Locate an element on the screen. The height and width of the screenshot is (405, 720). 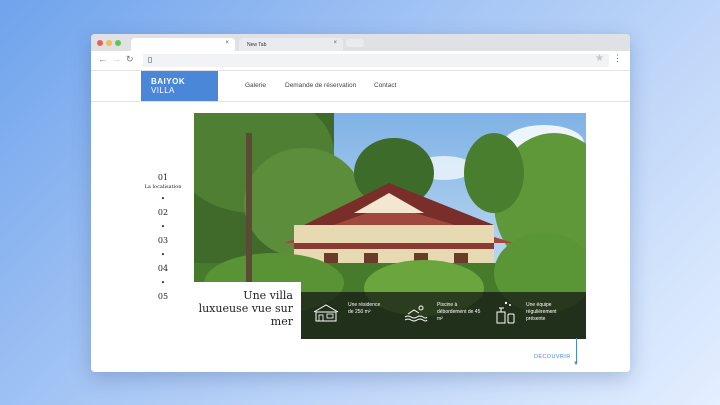
feature-pool: Piscine à débordement de 45 m² is located at coordinates (459, 312).